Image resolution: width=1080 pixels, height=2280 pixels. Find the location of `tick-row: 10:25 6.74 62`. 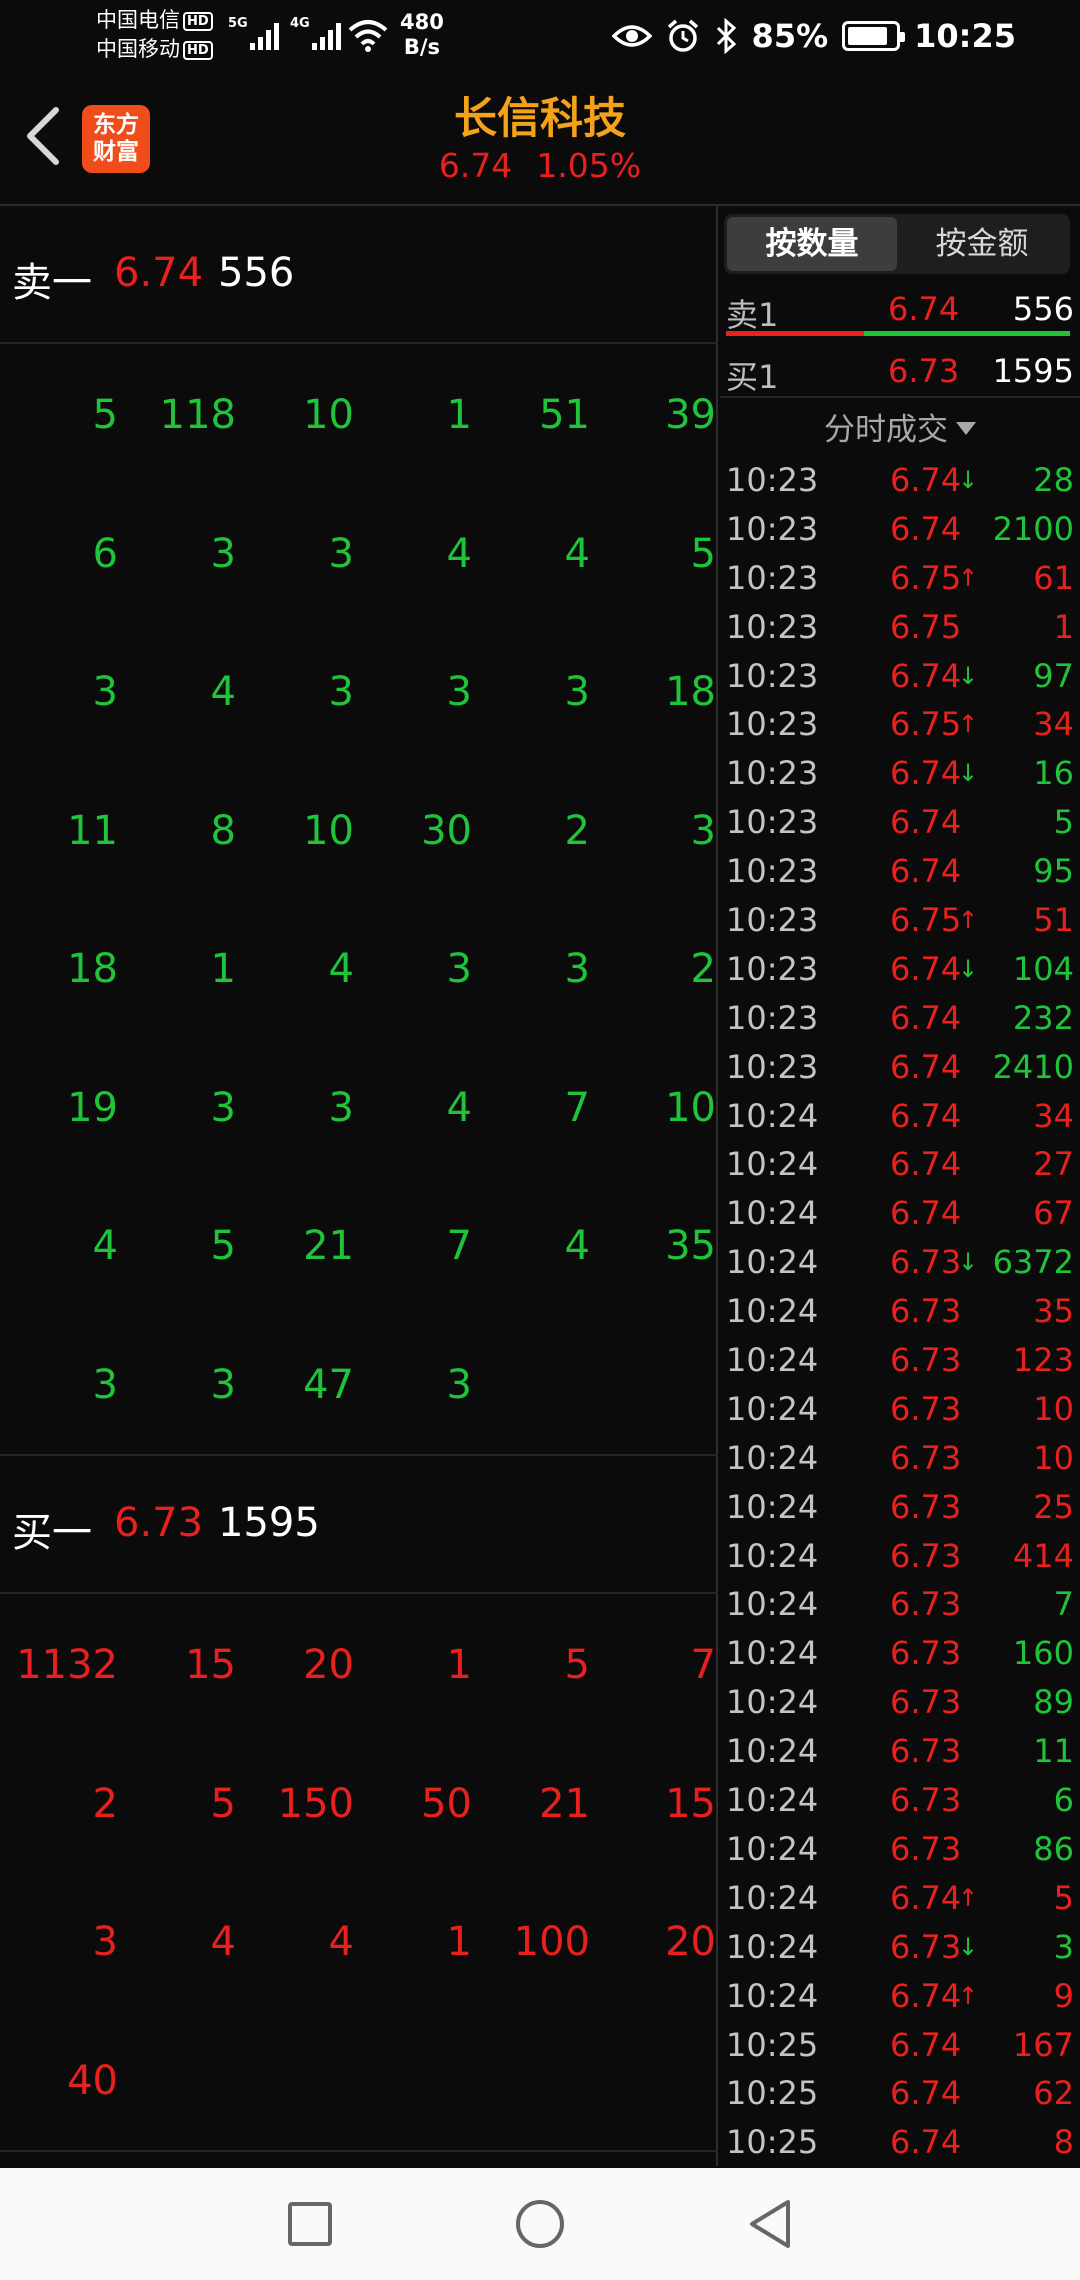

tick-row: 10:25 6.74 62 is located at coordinates (900, 2093).